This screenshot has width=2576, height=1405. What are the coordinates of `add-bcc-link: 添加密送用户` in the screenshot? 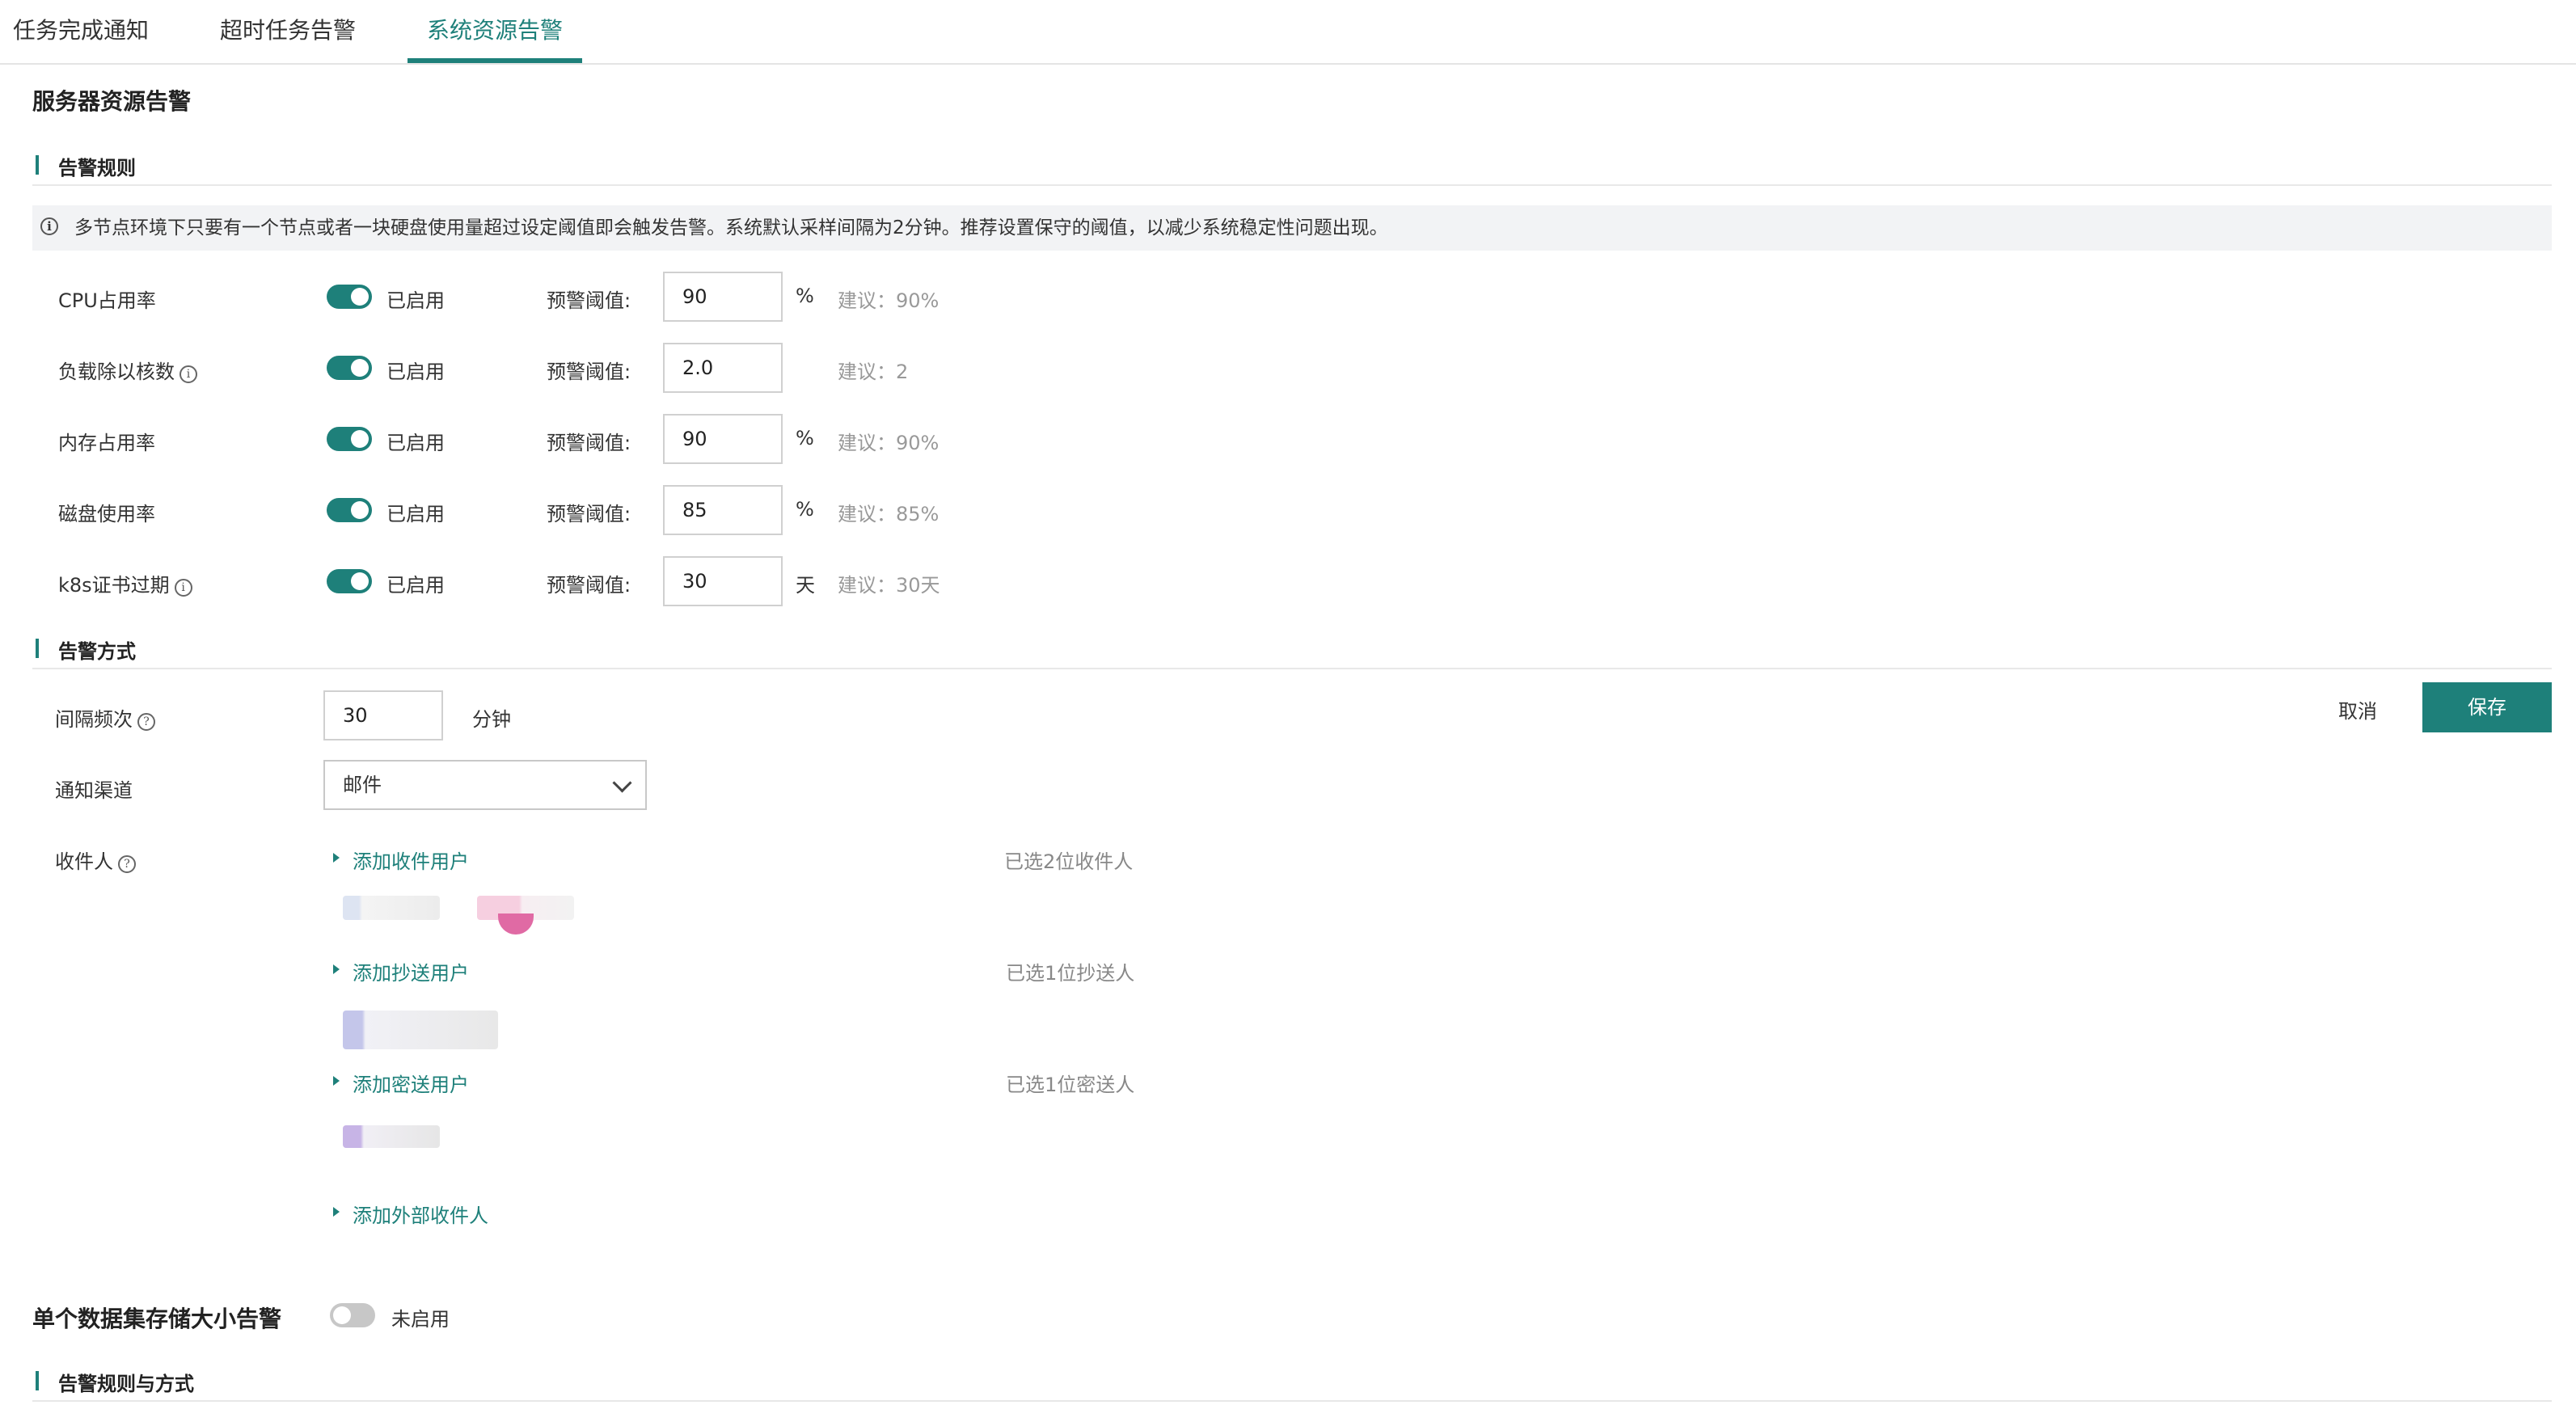 It's located at (399, 1083).